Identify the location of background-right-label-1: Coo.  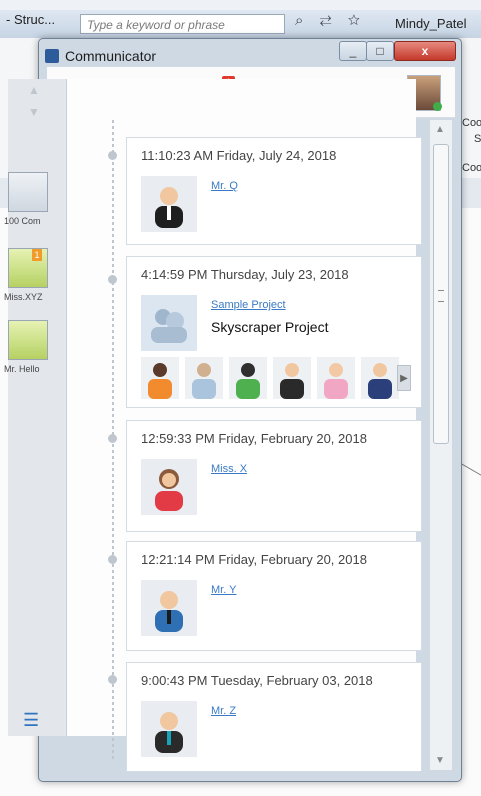
(471, 123).